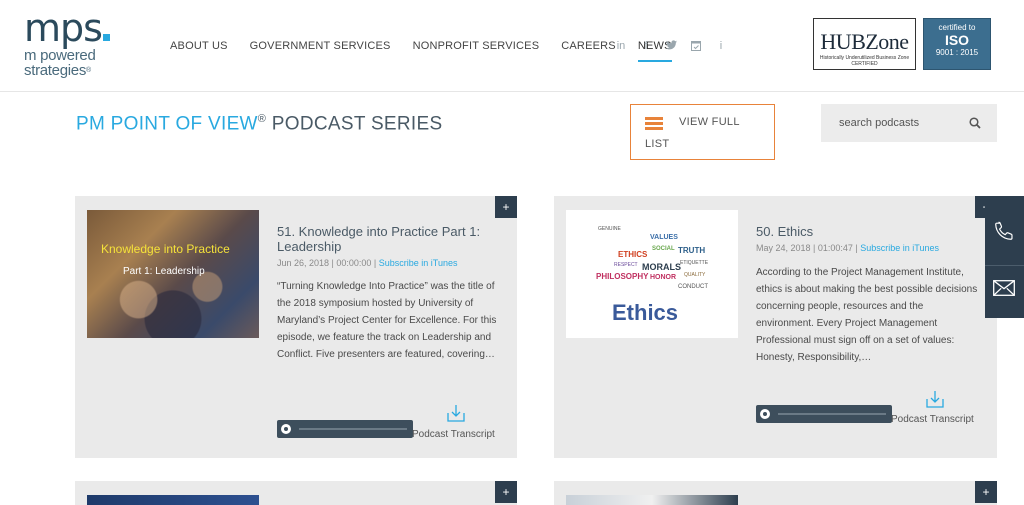 Image resolution: width=1024 pixels, height=505 pixels. Describe the element at coordinates (775, 493) in the screenshot. I see `episode-card-48: +` at that location.